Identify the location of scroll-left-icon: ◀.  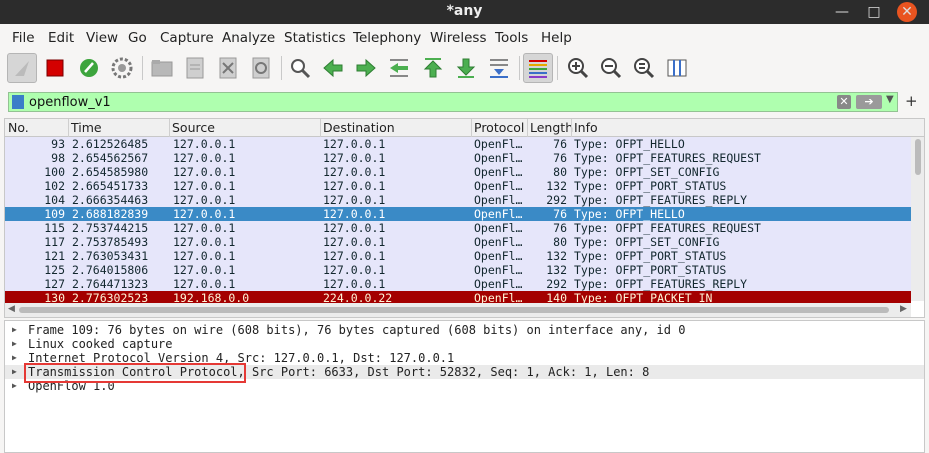
(11, 309).